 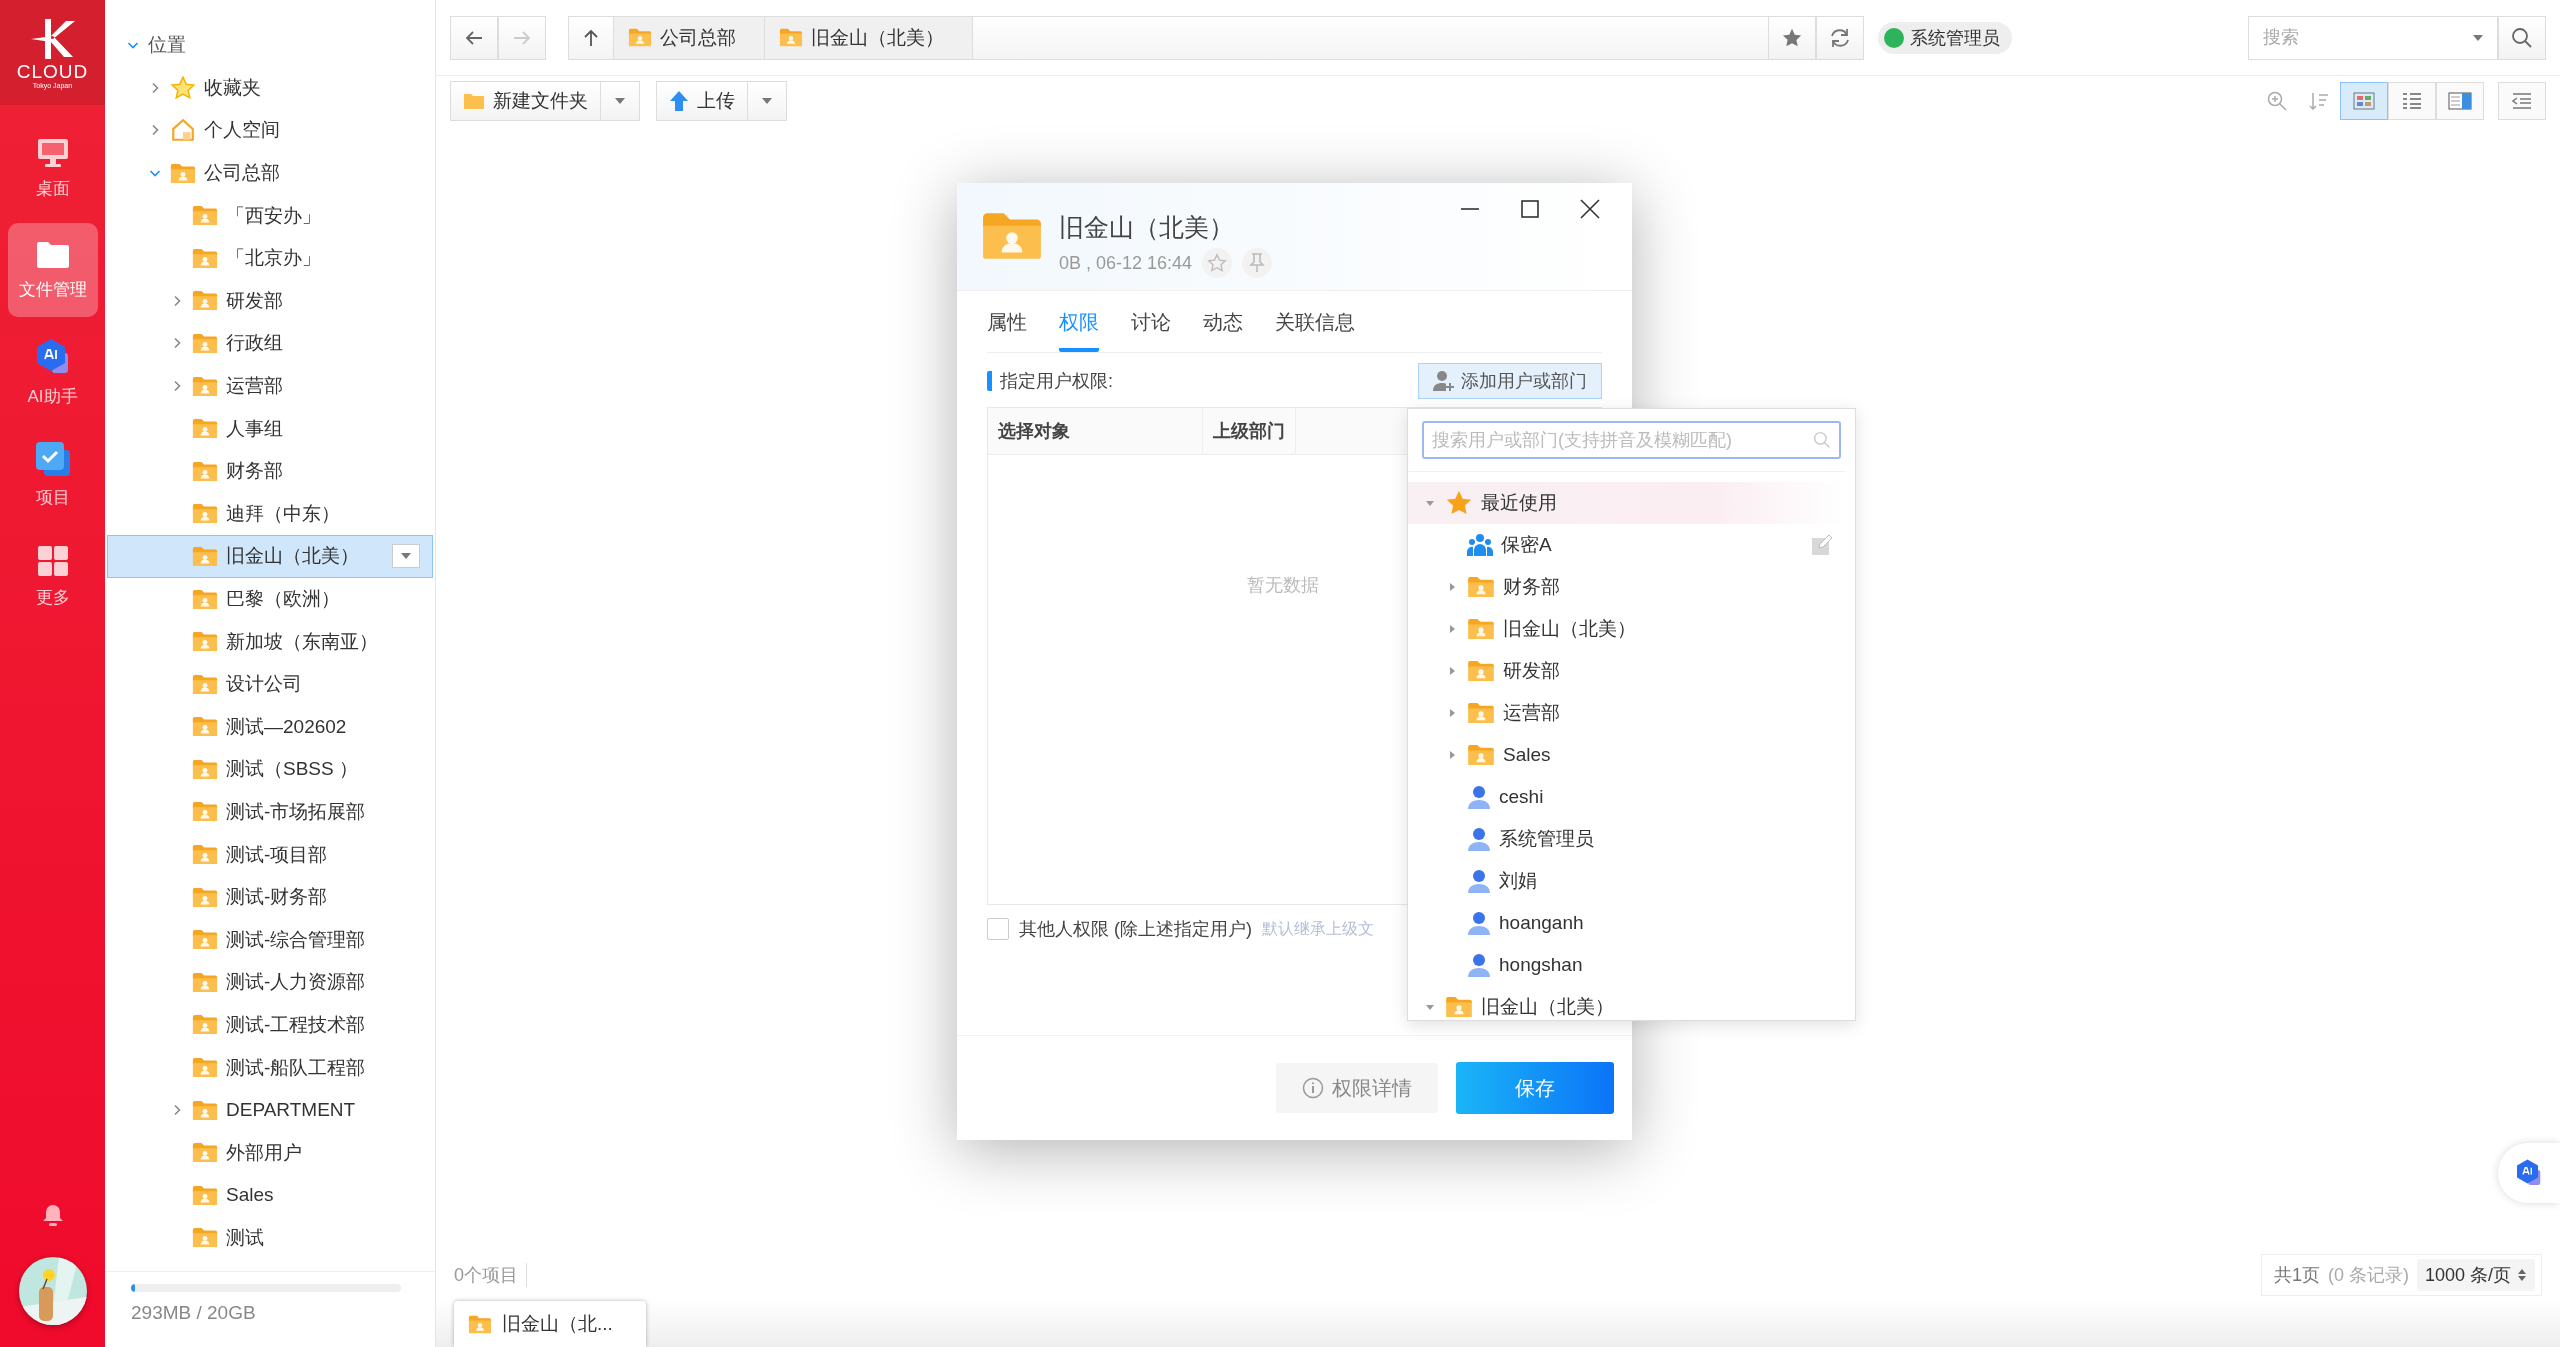 I want to click on tree-item: 测试-人力资源部, so click(x=270, y=982).